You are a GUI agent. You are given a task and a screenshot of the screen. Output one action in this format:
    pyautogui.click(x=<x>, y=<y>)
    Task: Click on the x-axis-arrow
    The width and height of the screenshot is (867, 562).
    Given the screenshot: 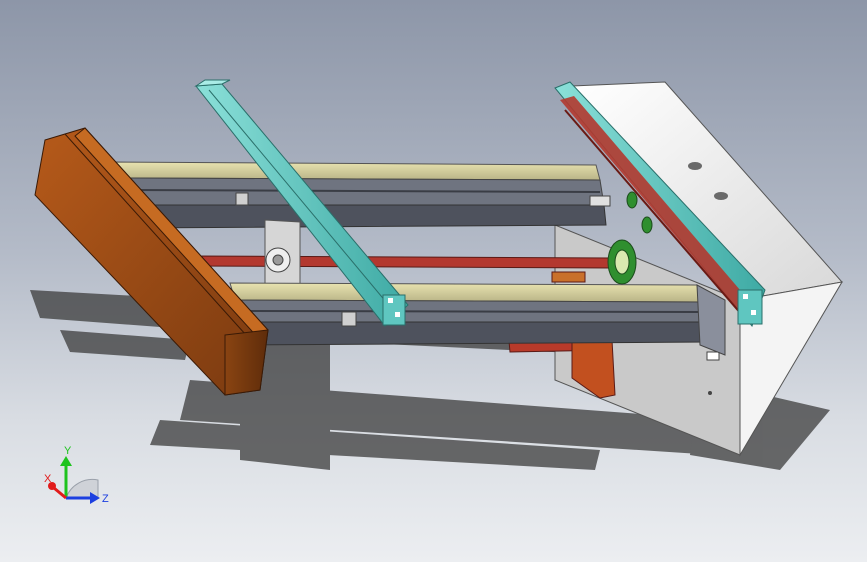 What is the action you would take?
    pyautogui.click(x=60, y=493)
    